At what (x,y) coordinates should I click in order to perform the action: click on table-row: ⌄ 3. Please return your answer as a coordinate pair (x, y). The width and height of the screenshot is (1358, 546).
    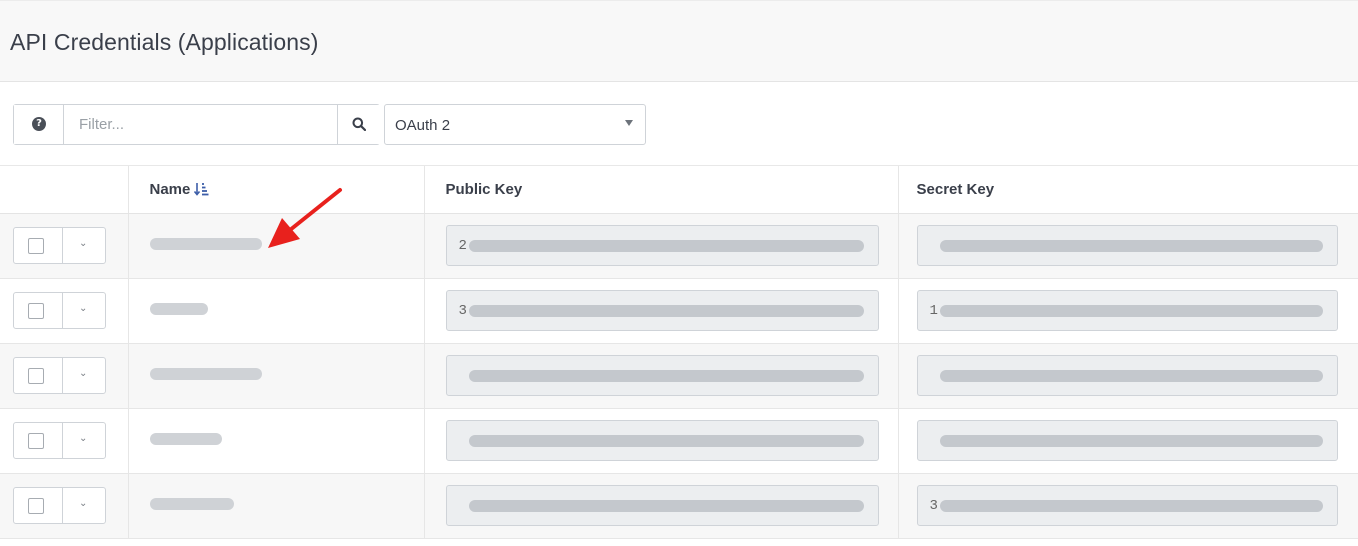
    Looking at the image, I should click on (679, 506).